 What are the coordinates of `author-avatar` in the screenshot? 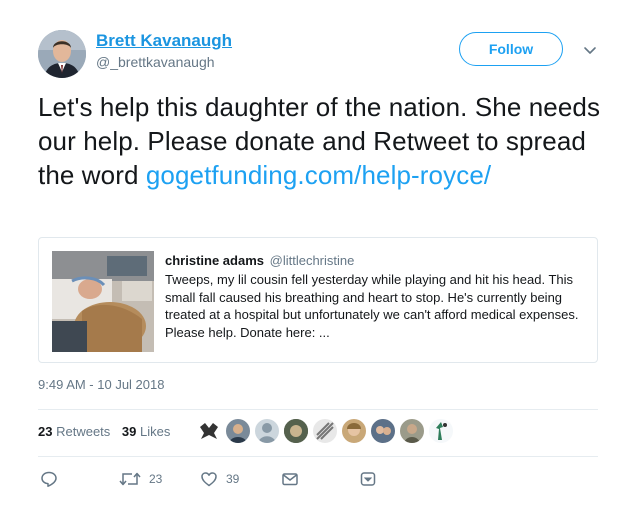 It's located at (62, 54).